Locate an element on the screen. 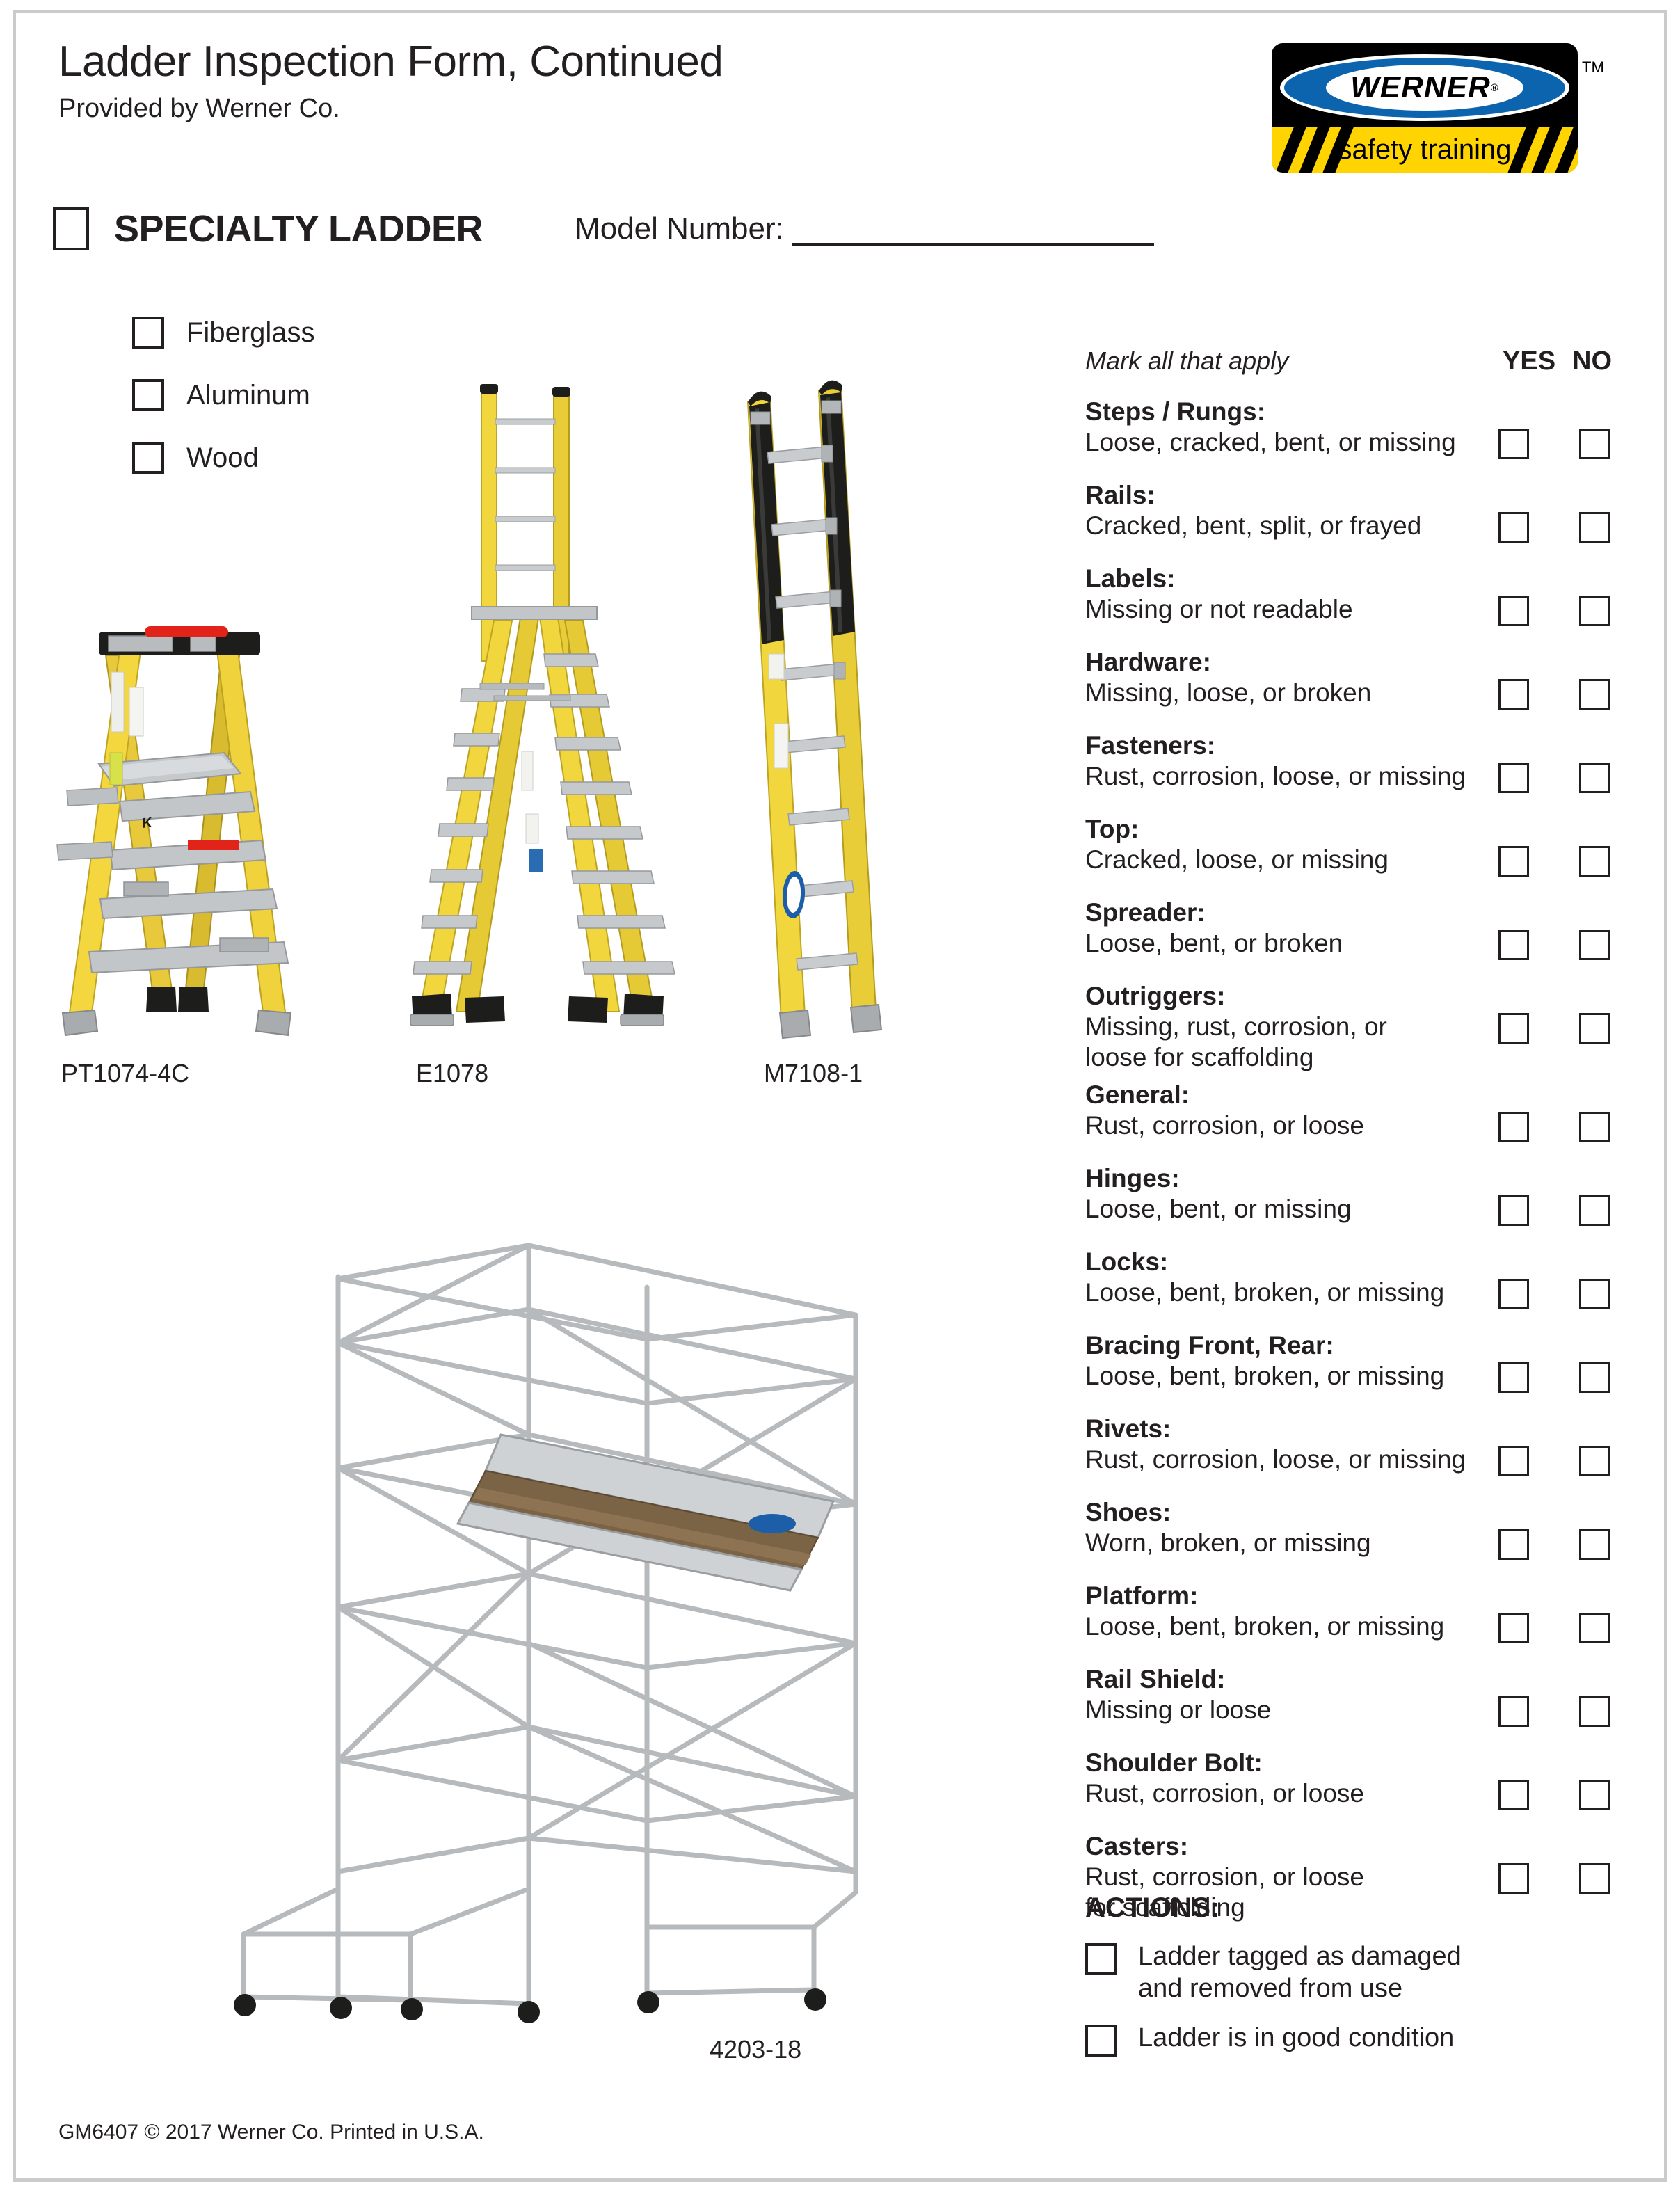 The height and width of the screenshot is (2202, 1680). checklist-item-term: Labels: is located at coordinates (1130, 578).